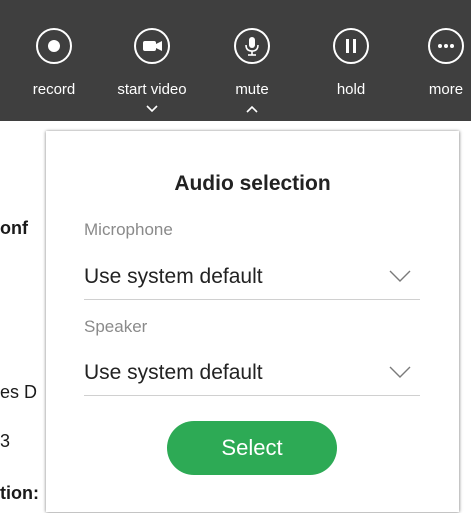  I want to click on start-video-button: start video, so click(152, 60).